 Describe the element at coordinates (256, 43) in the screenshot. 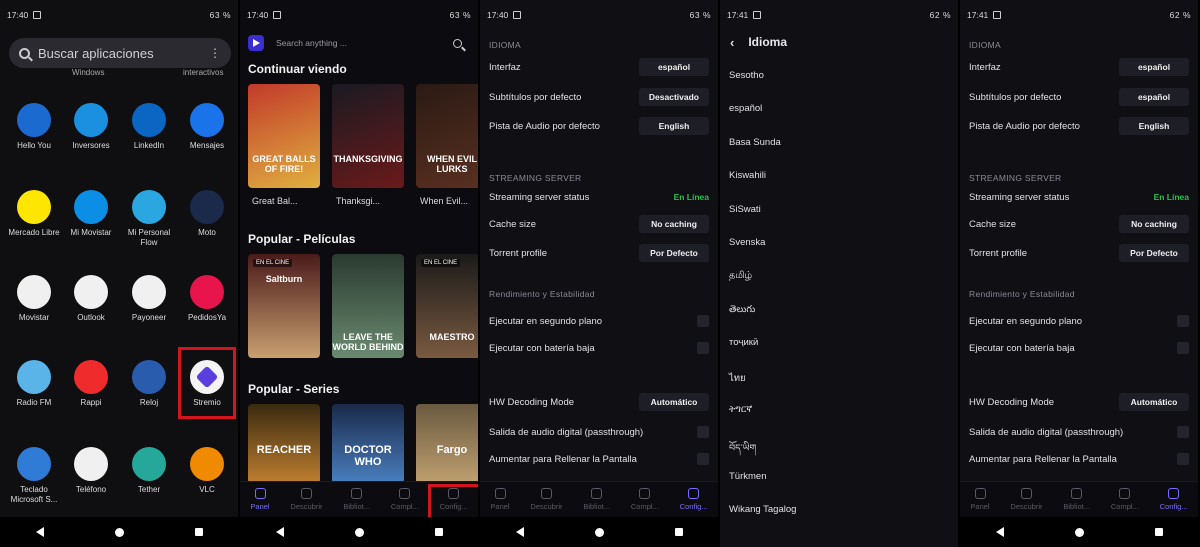

I see `stremio-logo-icon` at that location.